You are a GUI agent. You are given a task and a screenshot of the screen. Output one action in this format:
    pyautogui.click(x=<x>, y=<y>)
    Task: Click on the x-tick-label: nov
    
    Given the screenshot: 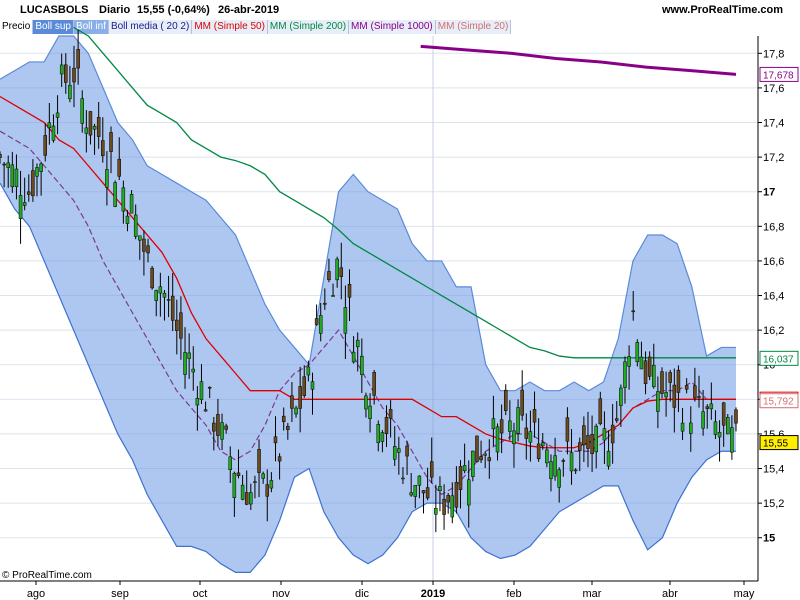 What is the action you would take?
    pyautogui.click(x=281, y=594)
    